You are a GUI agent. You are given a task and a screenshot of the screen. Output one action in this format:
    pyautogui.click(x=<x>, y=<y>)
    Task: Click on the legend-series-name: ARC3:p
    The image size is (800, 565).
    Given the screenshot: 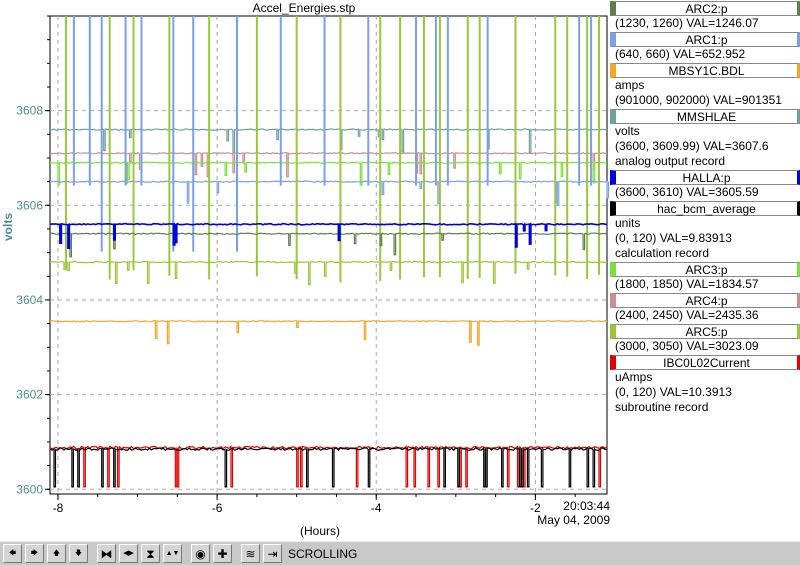 What is the action you would take?
    pyautogui.click(x=705, y=269)
    